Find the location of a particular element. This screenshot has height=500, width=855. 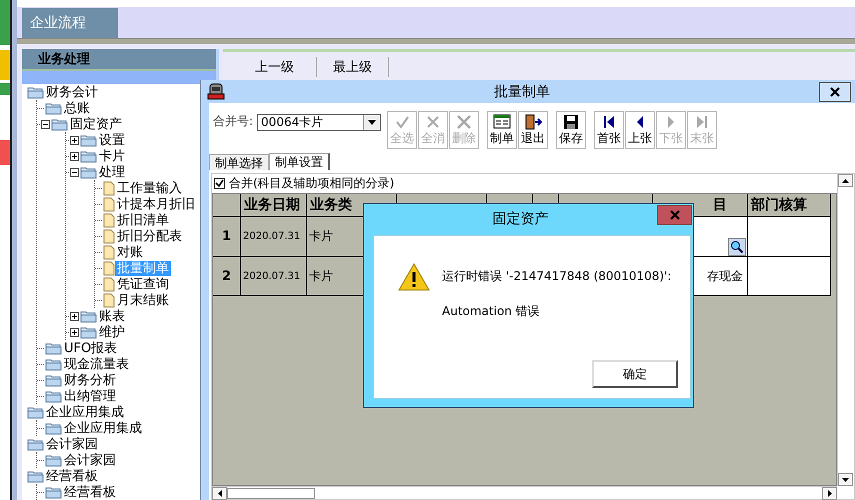

tree-item: UFO报表 is located at coordinates (91, 348).